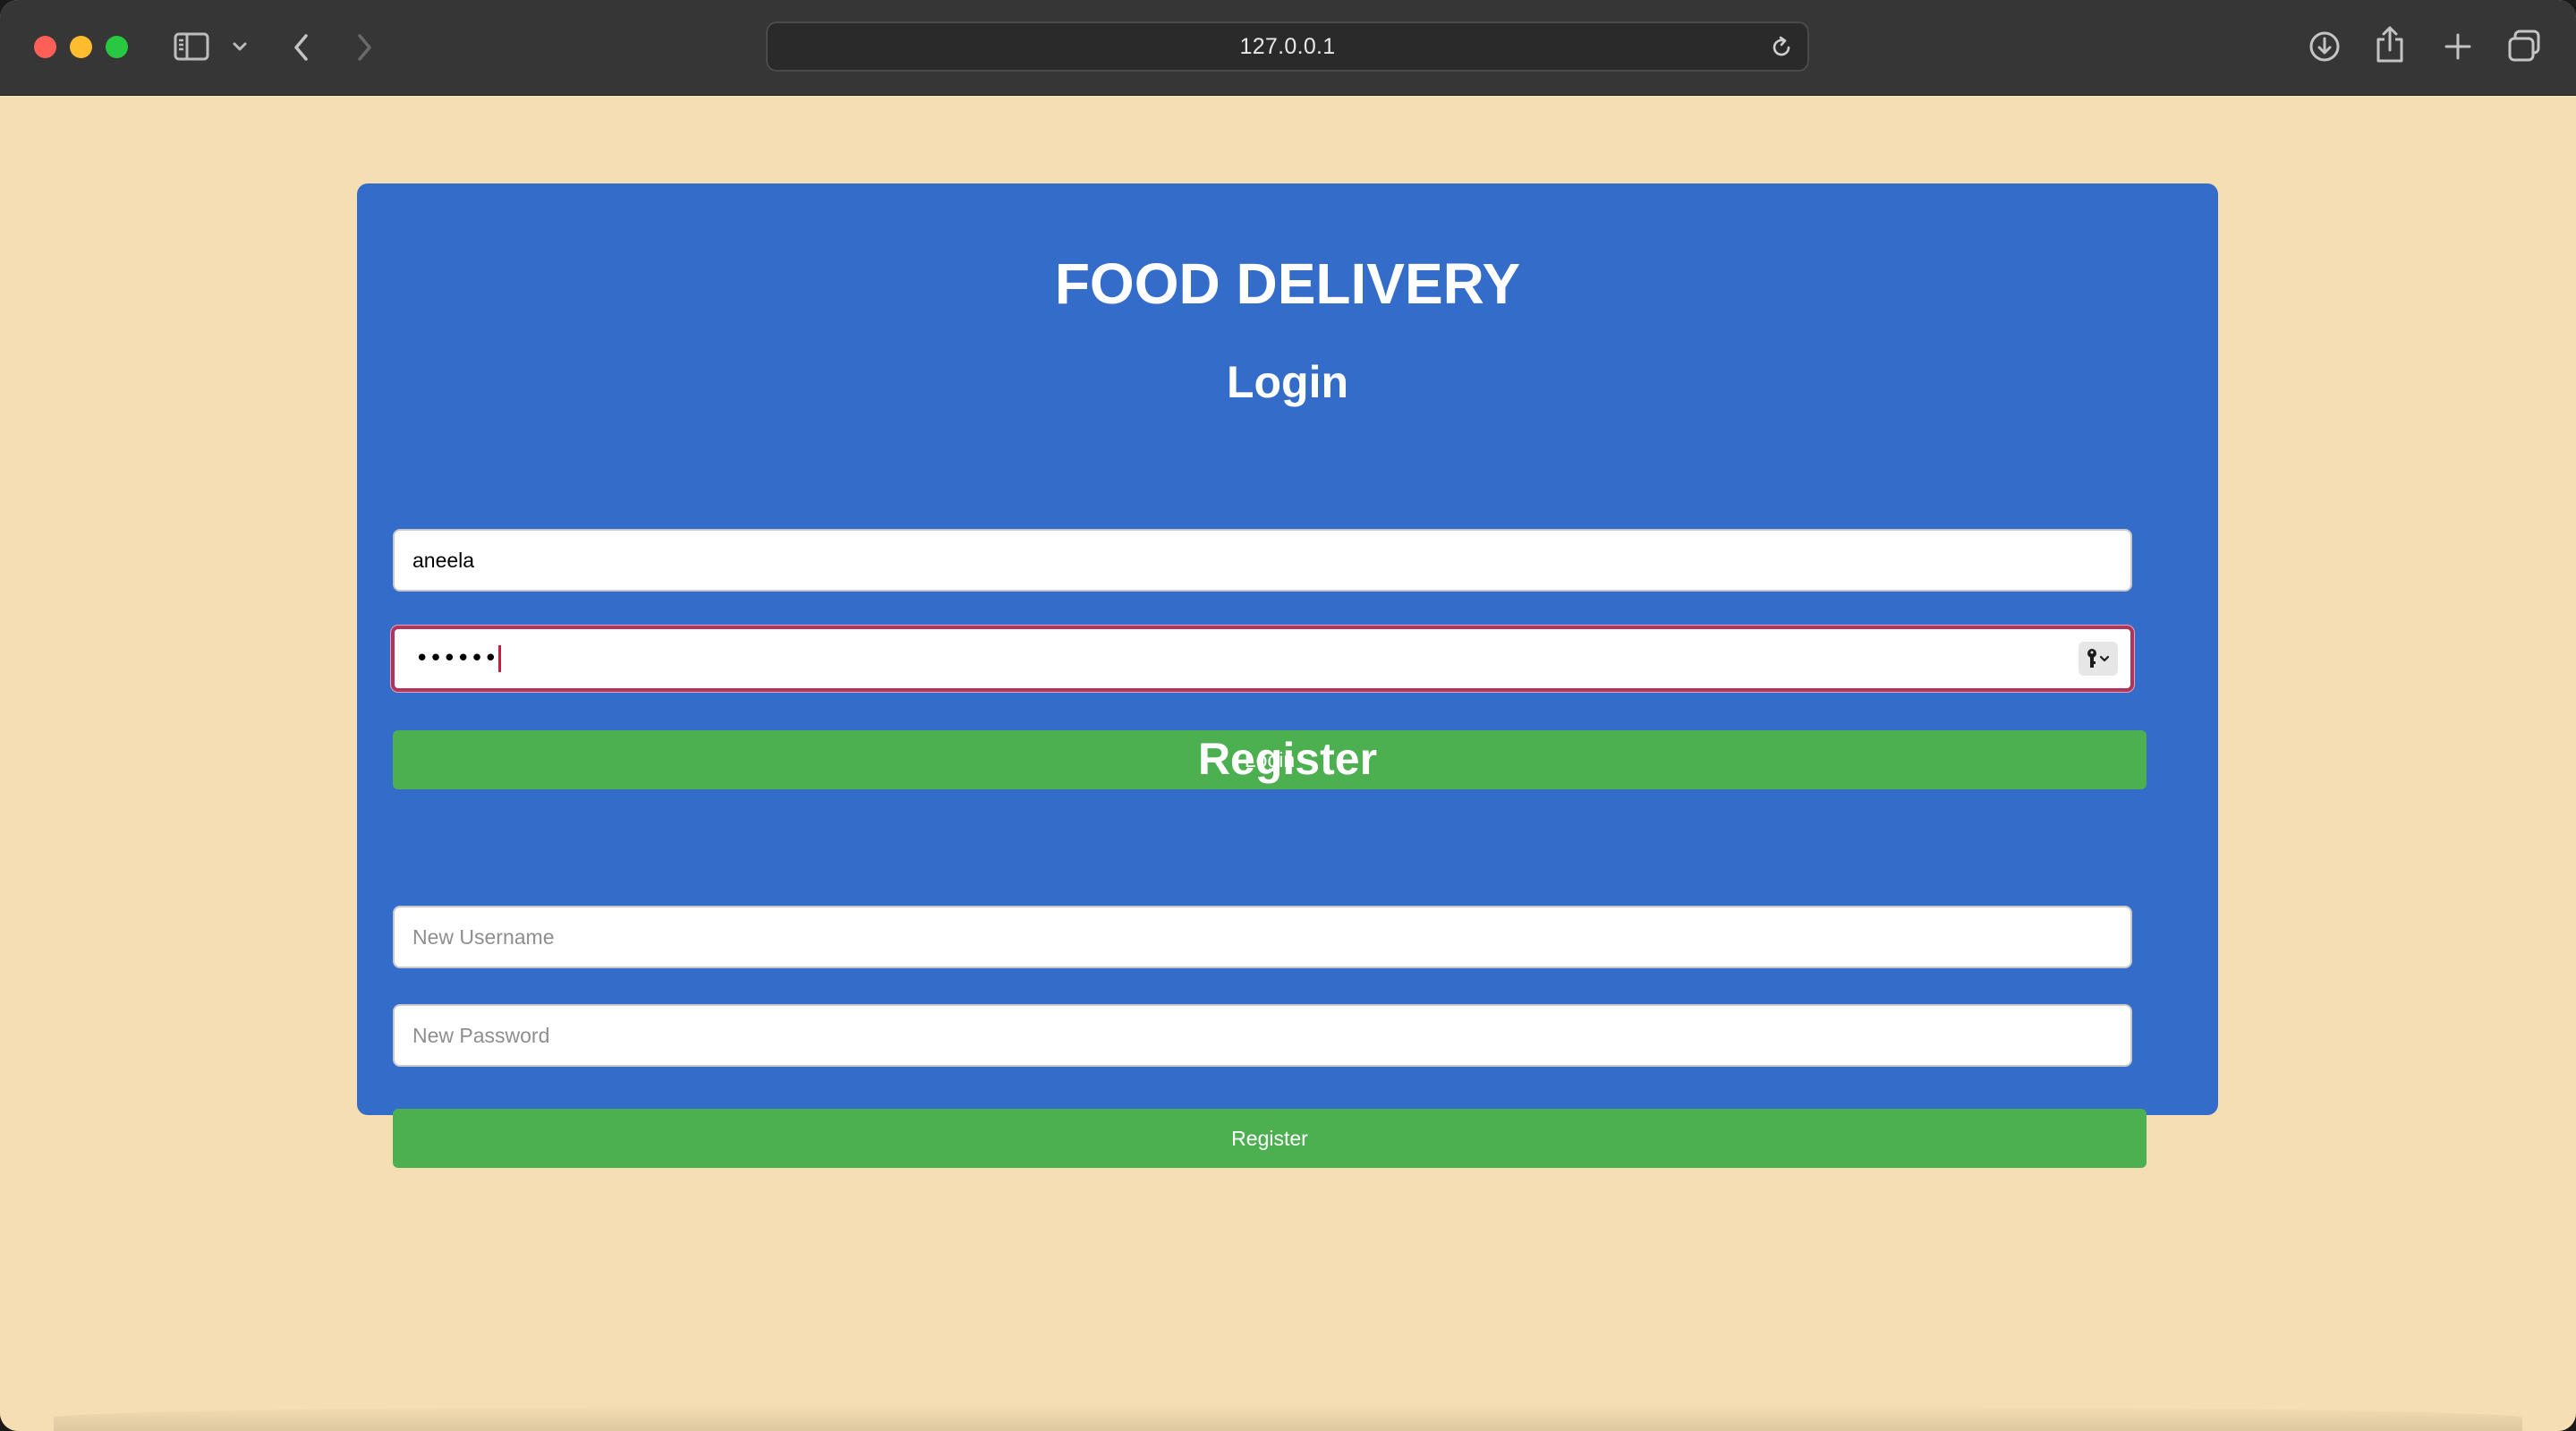  What do you see at coordinates (1262, 560) in the screenshot?
I see `login-username-input` at bounding box center [1262, 560].